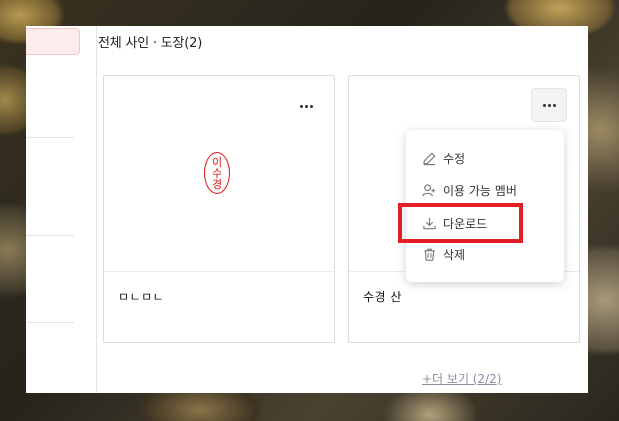 This screenshot has height=421, width=619. I want to click on more-link: +더 보기 (2/2), so click(461, 378).